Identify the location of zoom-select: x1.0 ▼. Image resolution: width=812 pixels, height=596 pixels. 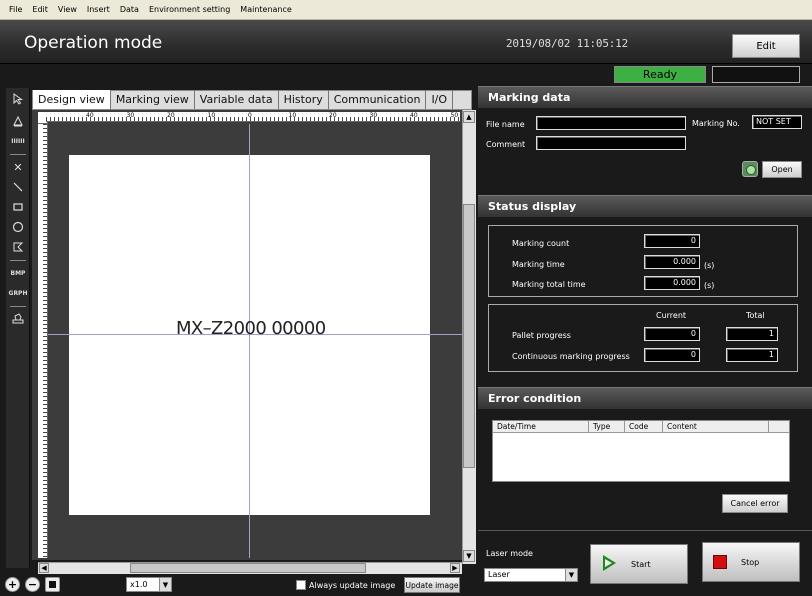
(149, 584).